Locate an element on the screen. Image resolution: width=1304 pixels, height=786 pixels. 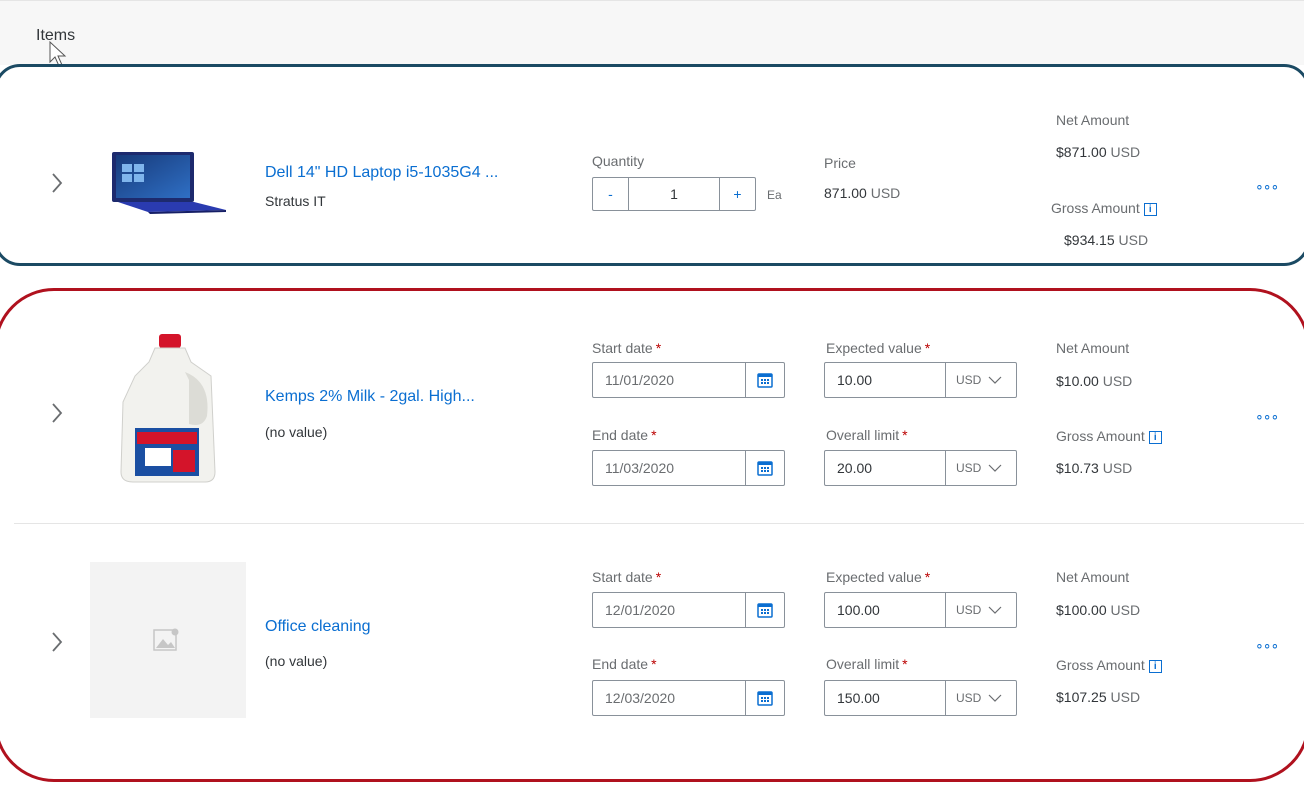
item-name-link: Office cleaning is located at coordinates (318, 627).